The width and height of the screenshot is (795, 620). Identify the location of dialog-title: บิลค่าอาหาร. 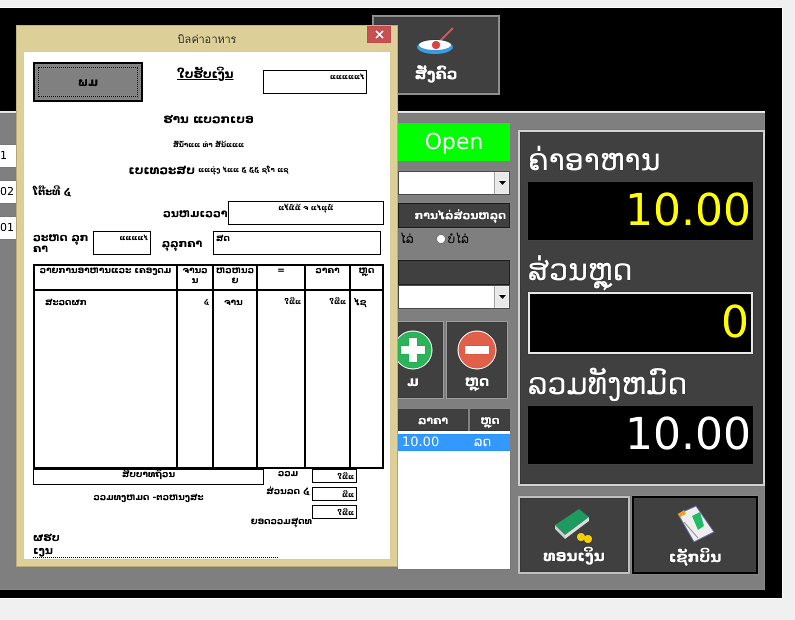
(207, 40).